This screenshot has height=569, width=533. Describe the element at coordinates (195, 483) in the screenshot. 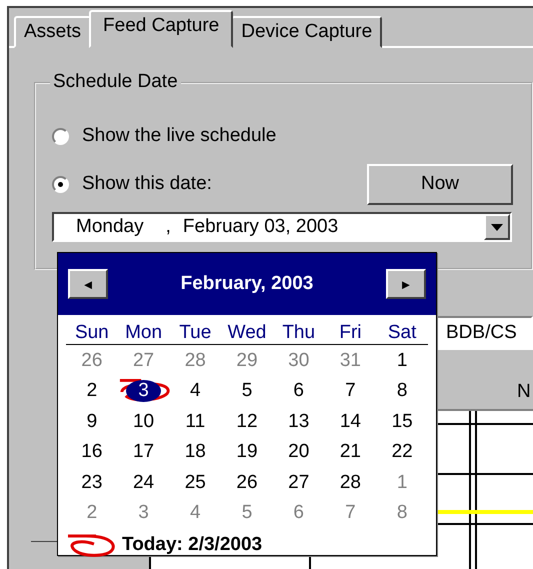

I see `calendar-day: 25` at that location.